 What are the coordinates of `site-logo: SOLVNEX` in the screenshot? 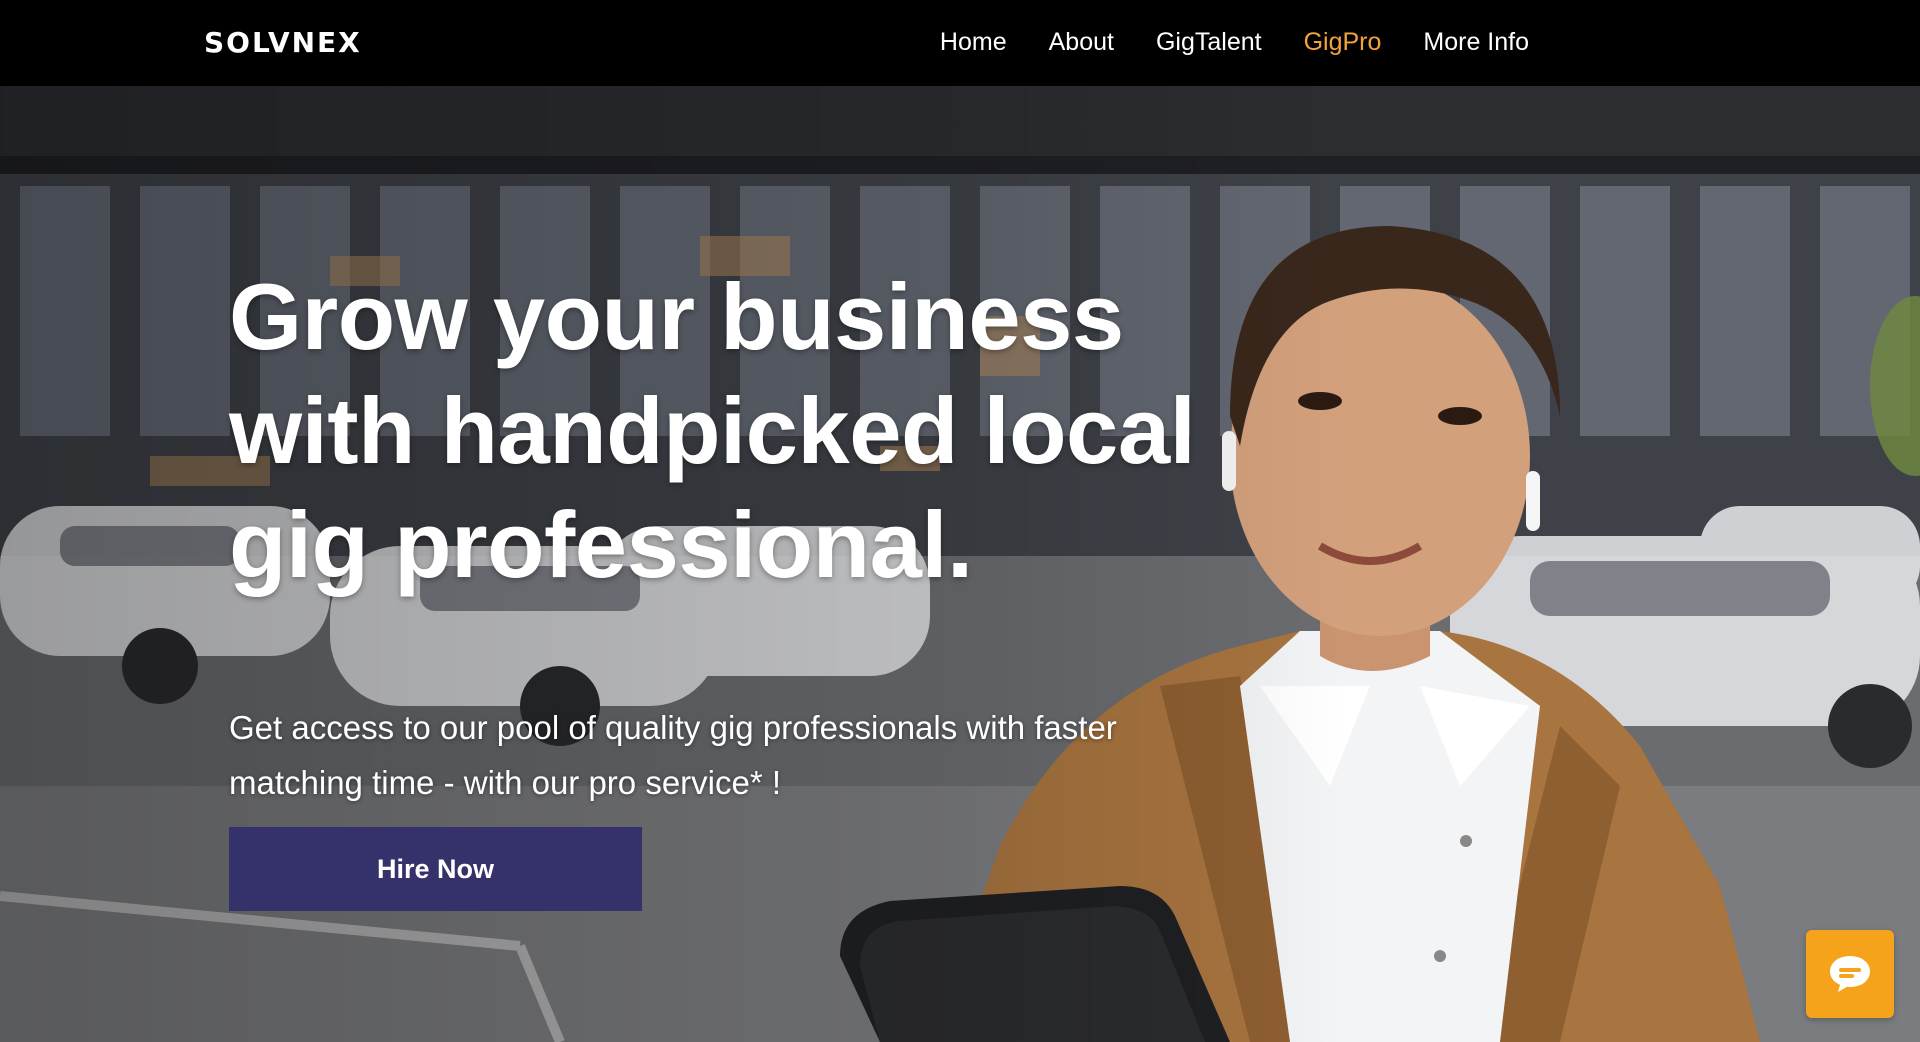 It's located at (283, 42).